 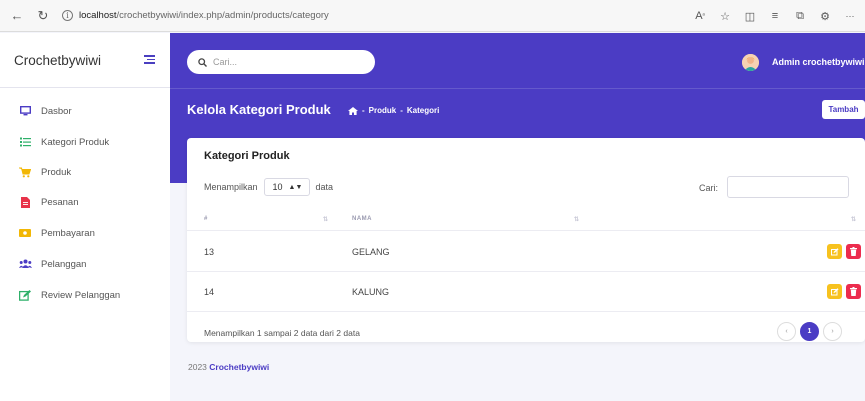 What do you see at coordinates (850, 16) in the screenshot?
I see `more-menu-icon: ···` at bounding box center [850, 16].